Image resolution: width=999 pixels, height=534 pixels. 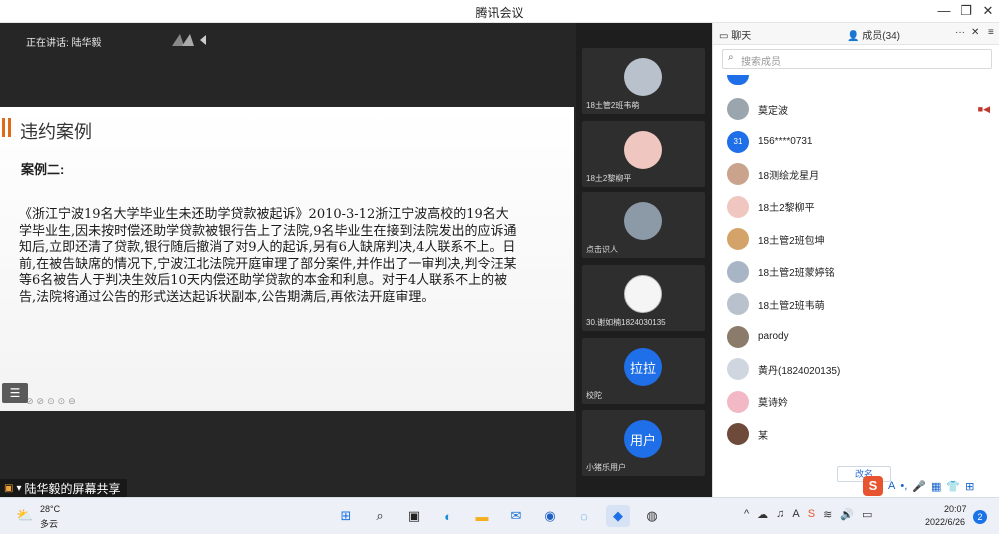 I want to click on more-button: ···, so click(x=960, y=32).